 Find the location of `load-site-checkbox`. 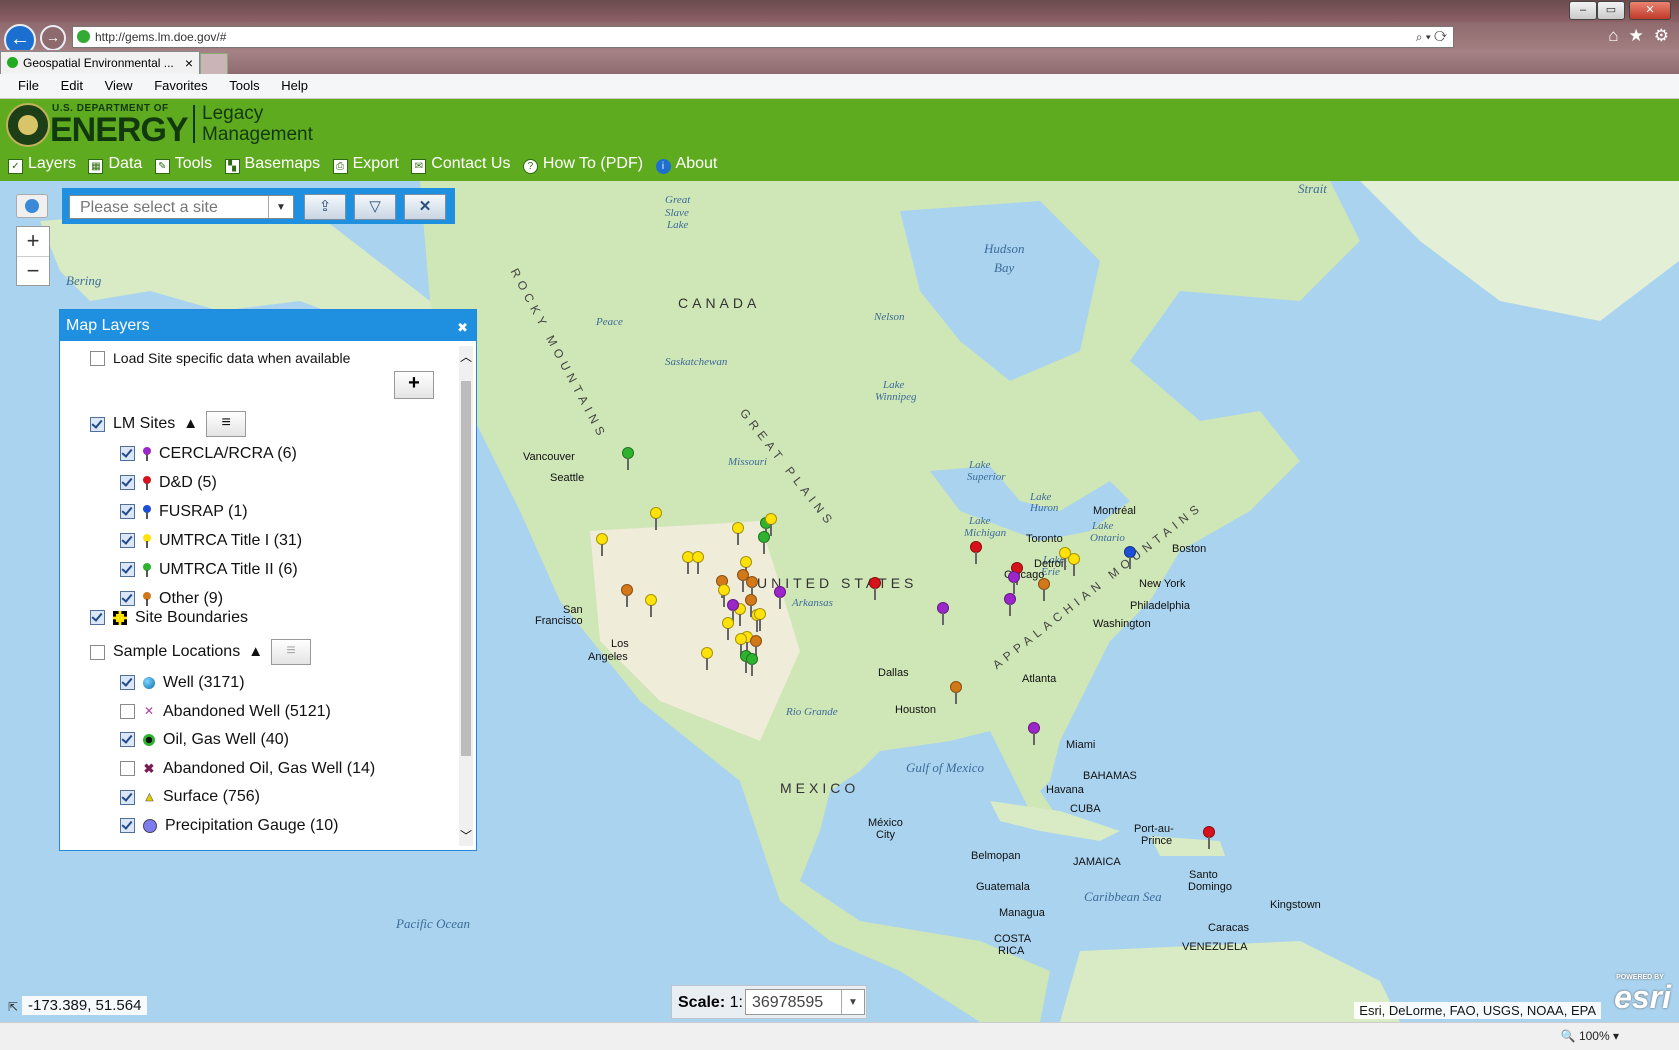

load-site-checkbox is located at coordinates (97, 359).